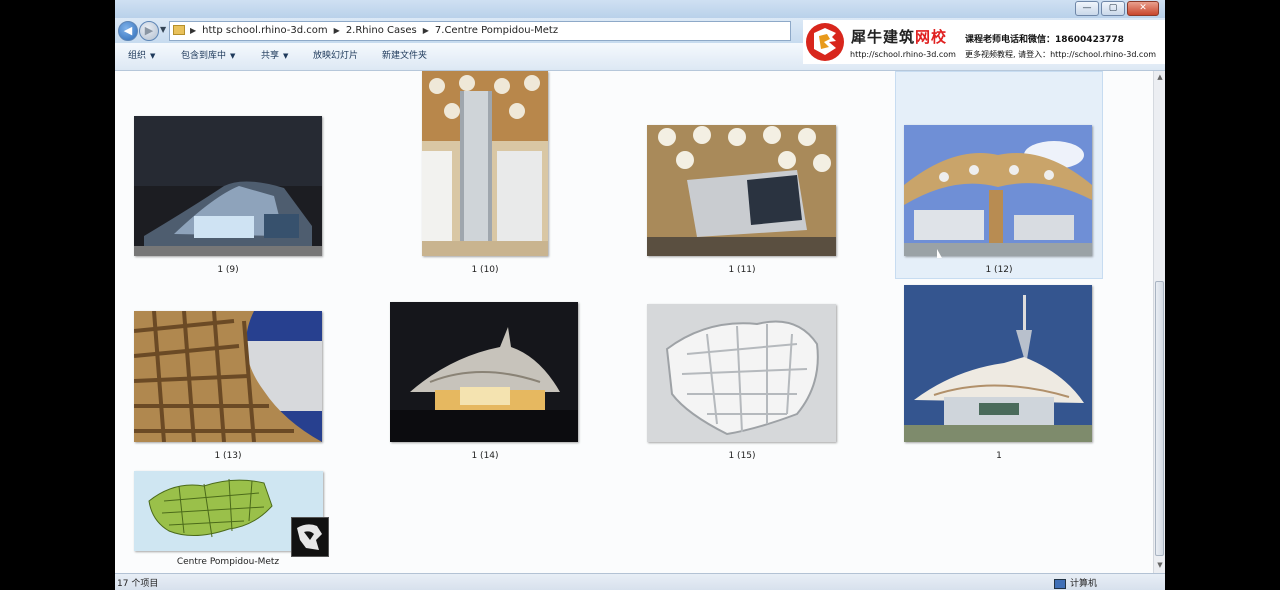 This screenshot has height=590, width=1280. Describe the element at coordinates (128, 31) in the screenshot. I see `back-button: ◀` at that location.